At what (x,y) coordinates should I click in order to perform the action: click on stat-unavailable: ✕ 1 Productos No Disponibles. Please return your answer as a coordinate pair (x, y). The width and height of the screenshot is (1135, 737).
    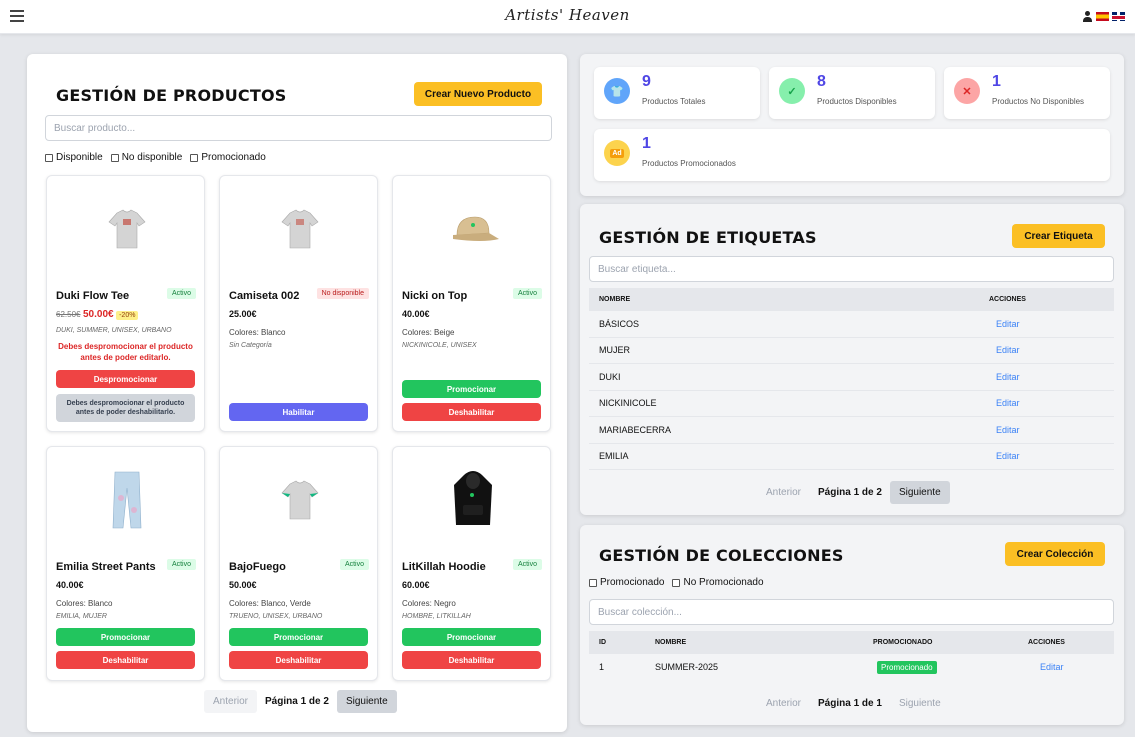
    Looking at the image, I should click on (1027, 93).